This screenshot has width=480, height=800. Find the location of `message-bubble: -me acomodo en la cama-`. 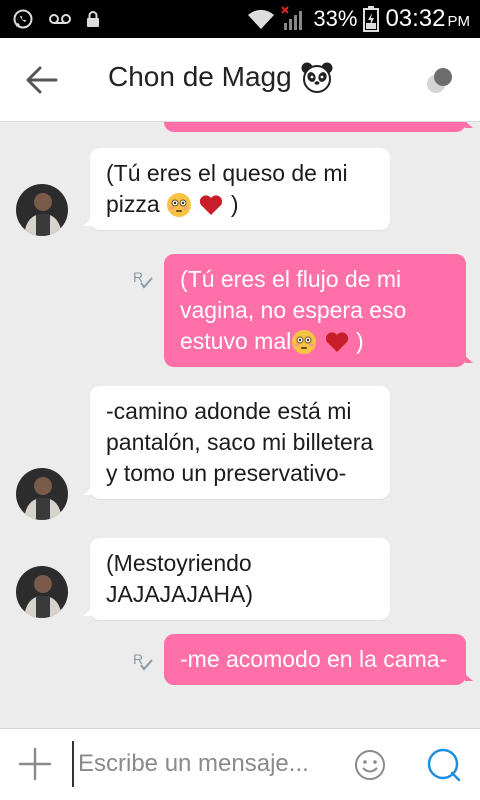

message-bubble: -me acomodo en la cama- is located at coordinates (318, 659).